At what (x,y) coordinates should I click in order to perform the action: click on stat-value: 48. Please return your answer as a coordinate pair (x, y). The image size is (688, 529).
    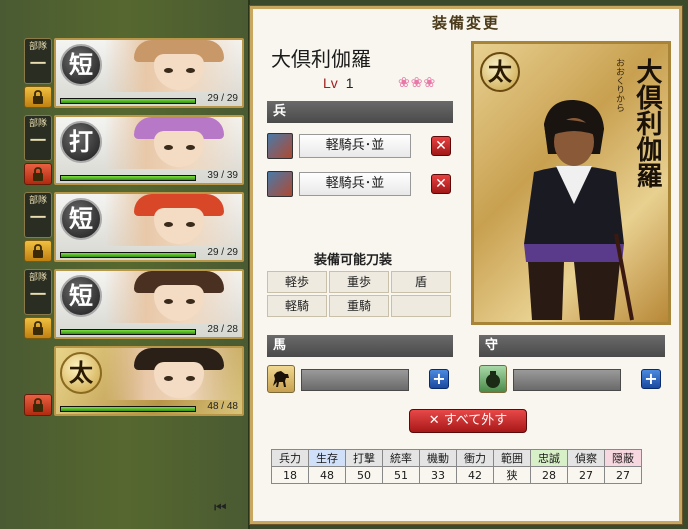
    Looking at the image, I should click on (327, 475).